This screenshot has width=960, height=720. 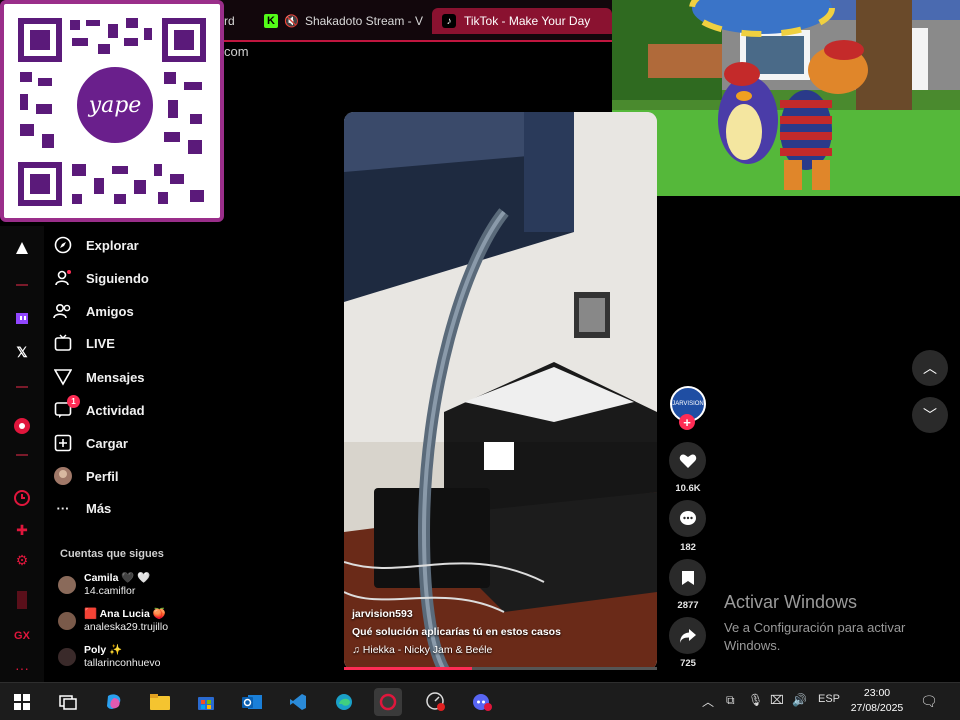 I want to click on tab-shakadoto-stream: K 🔇 Shakadoto Stream - V, so click(x=342, y=21).